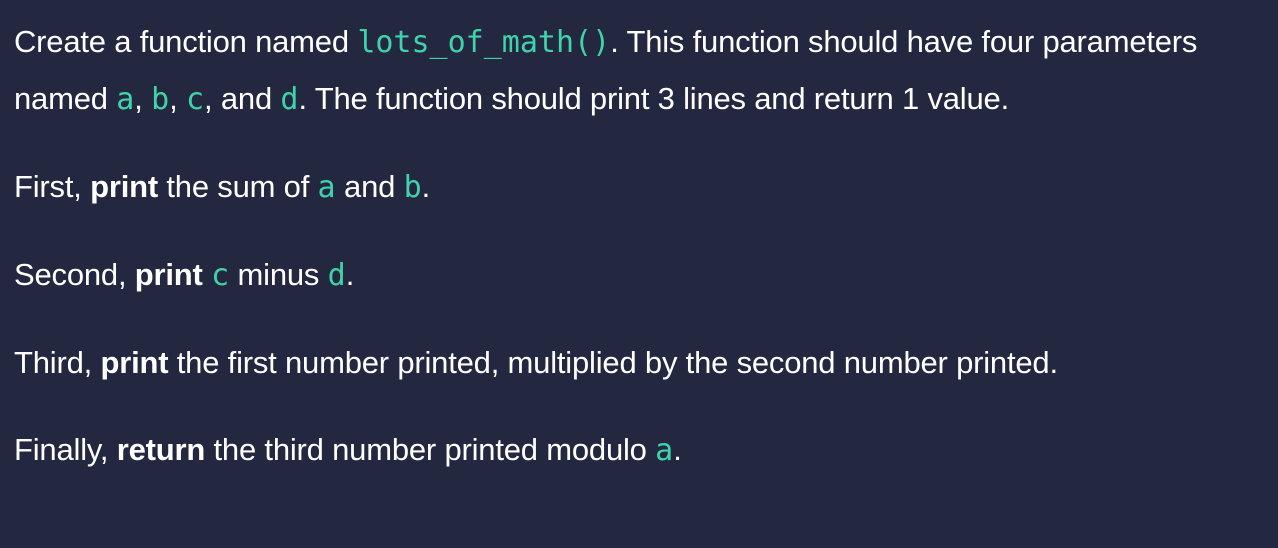  I want to click on step-text: the third number printed modulo, so click(430, 449).